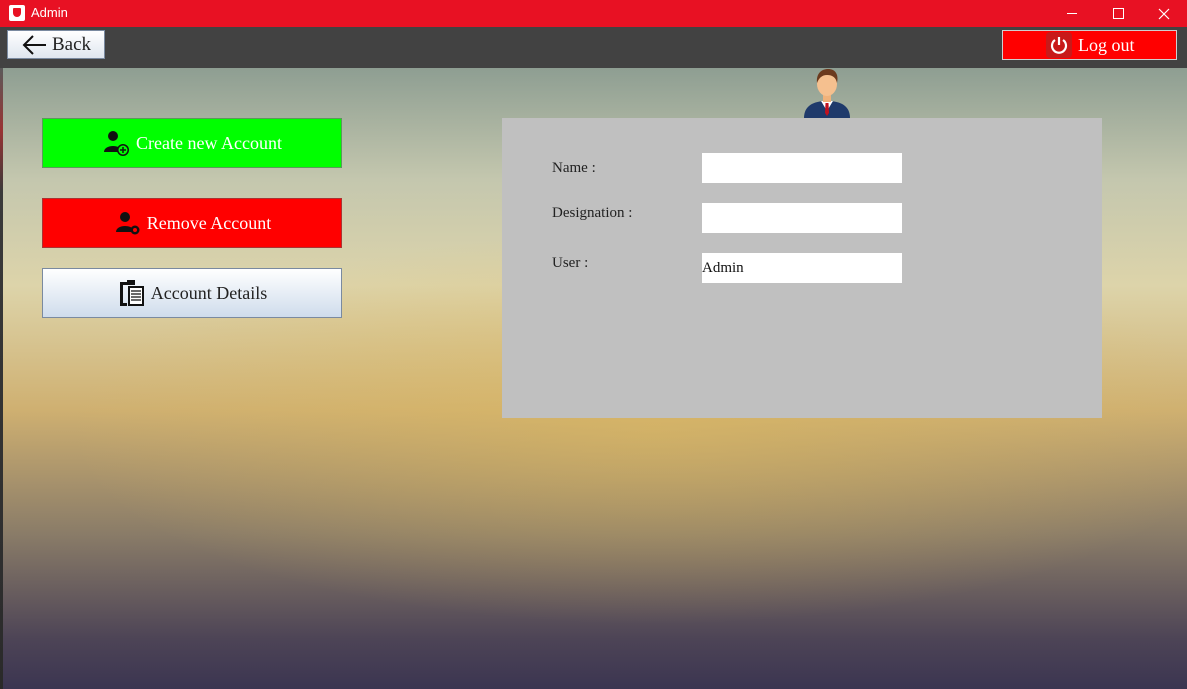  Describe the element at coordinates (49, 12) in the screenshot. I see `window-title: Admin` at that location.